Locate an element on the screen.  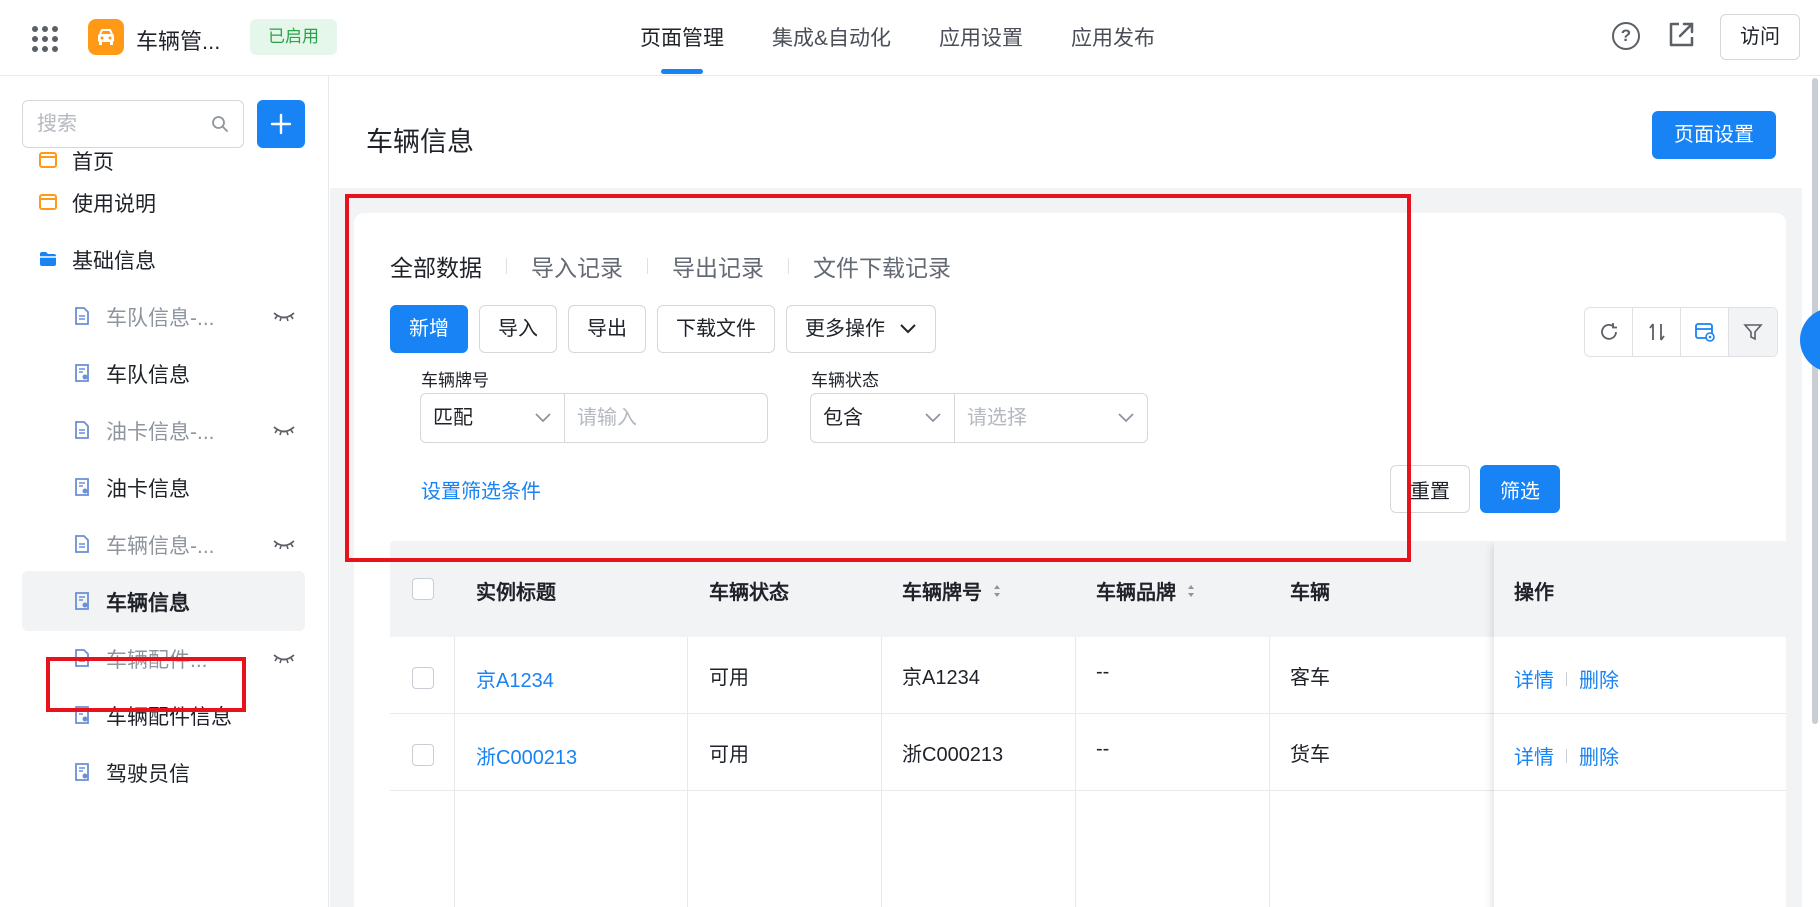
set-filter-conditions-link: 设置筛选条件 is located at coordinates (481, 489).